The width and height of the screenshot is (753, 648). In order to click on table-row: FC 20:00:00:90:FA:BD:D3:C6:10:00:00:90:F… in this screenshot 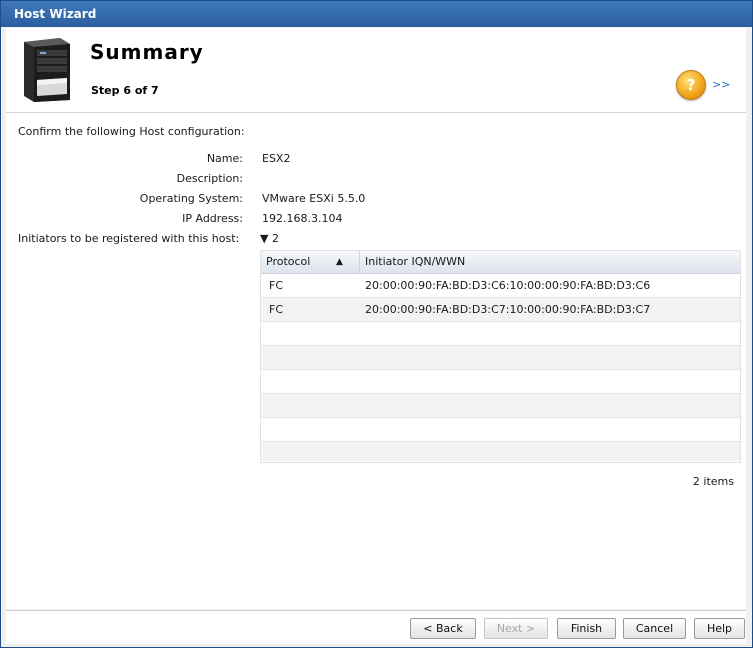, I will do `click(500, 286)`.